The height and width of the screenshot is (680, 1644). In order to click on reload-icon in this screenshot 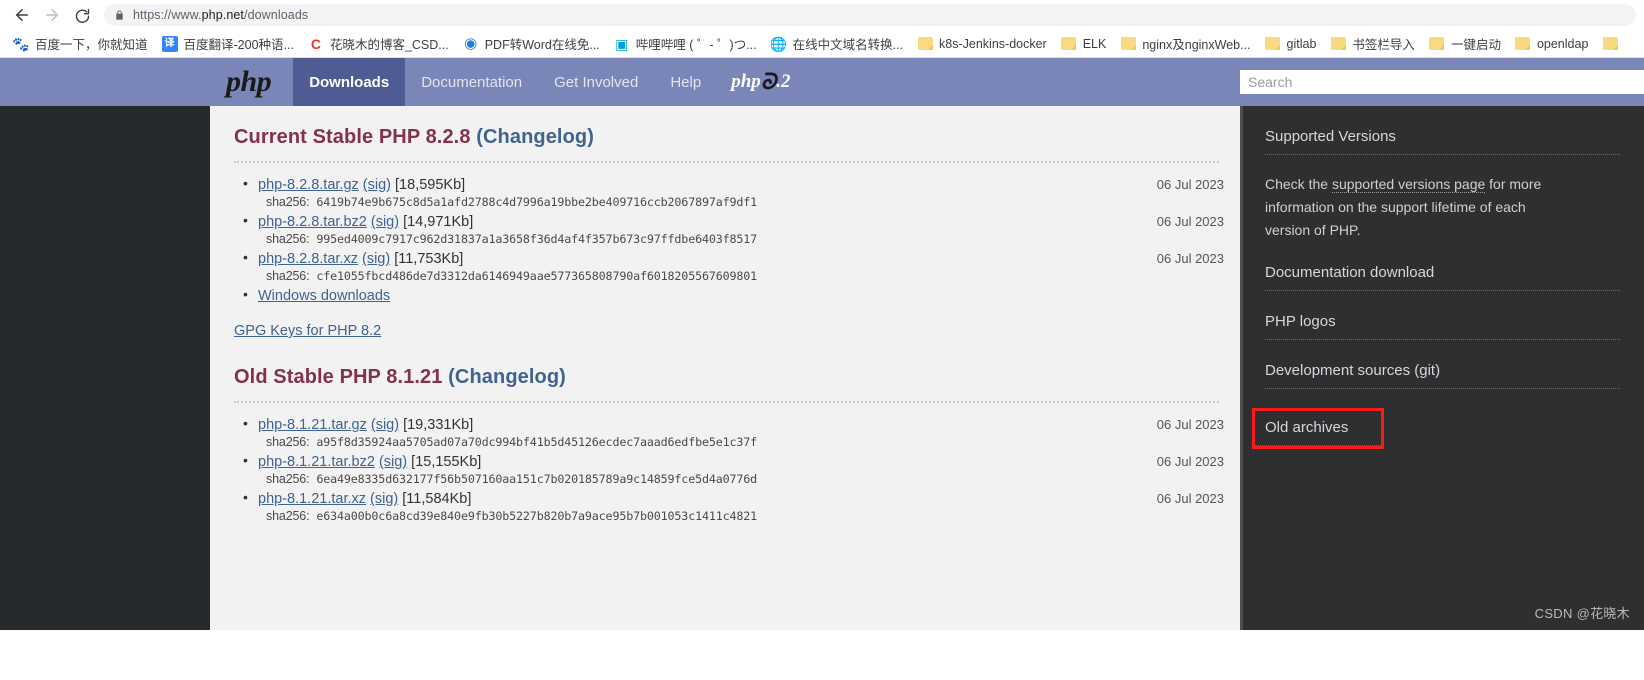, I will do `click(82, 15)`.